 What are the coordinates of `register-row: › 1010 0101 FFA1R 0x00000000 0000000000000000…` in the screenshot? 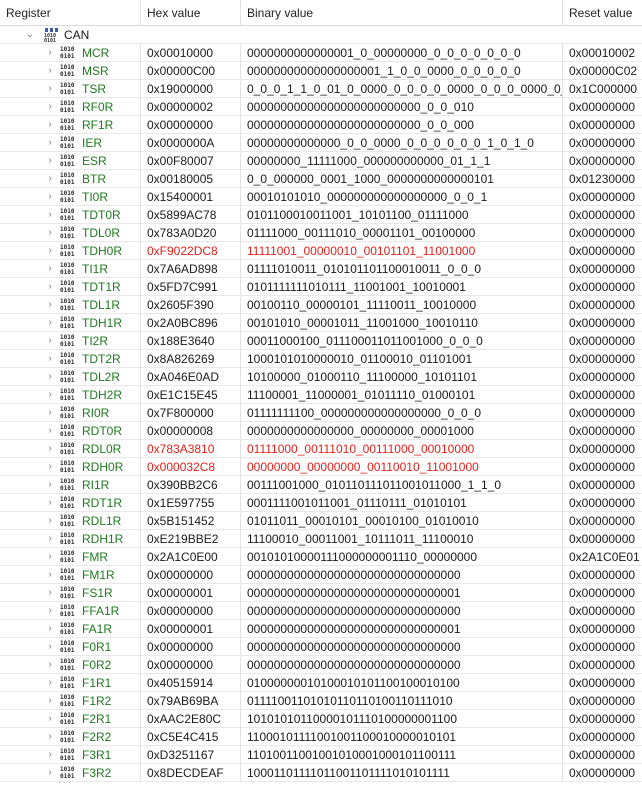 It's located at (321, 611).